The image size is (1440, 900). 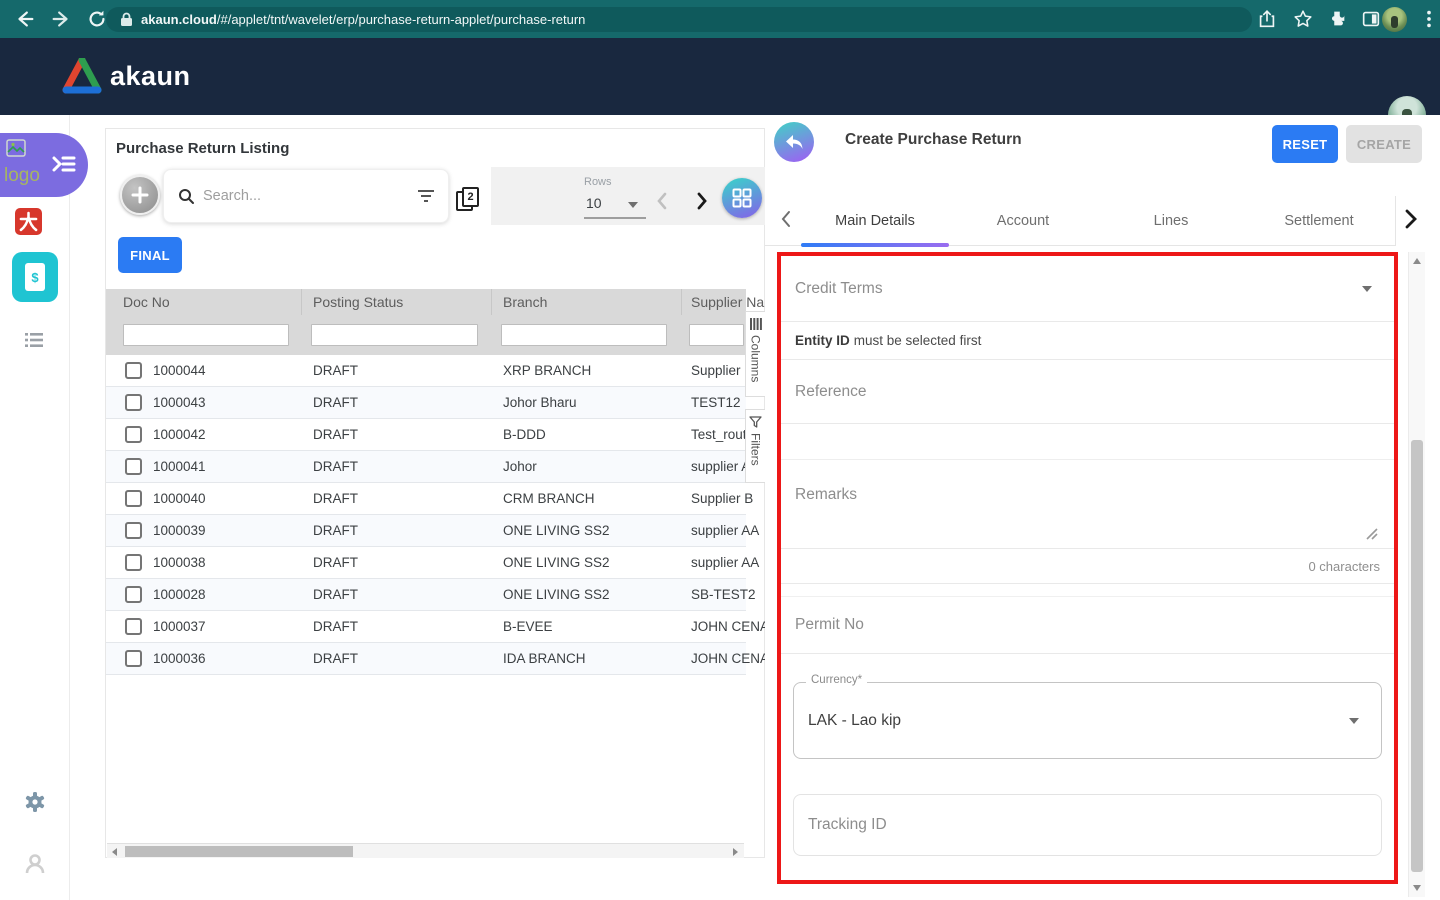 What do you see at coordinates (44, 165) in the screenshot?
I see `tenant-logo-banner: logo` at bounding box center [44, 165].